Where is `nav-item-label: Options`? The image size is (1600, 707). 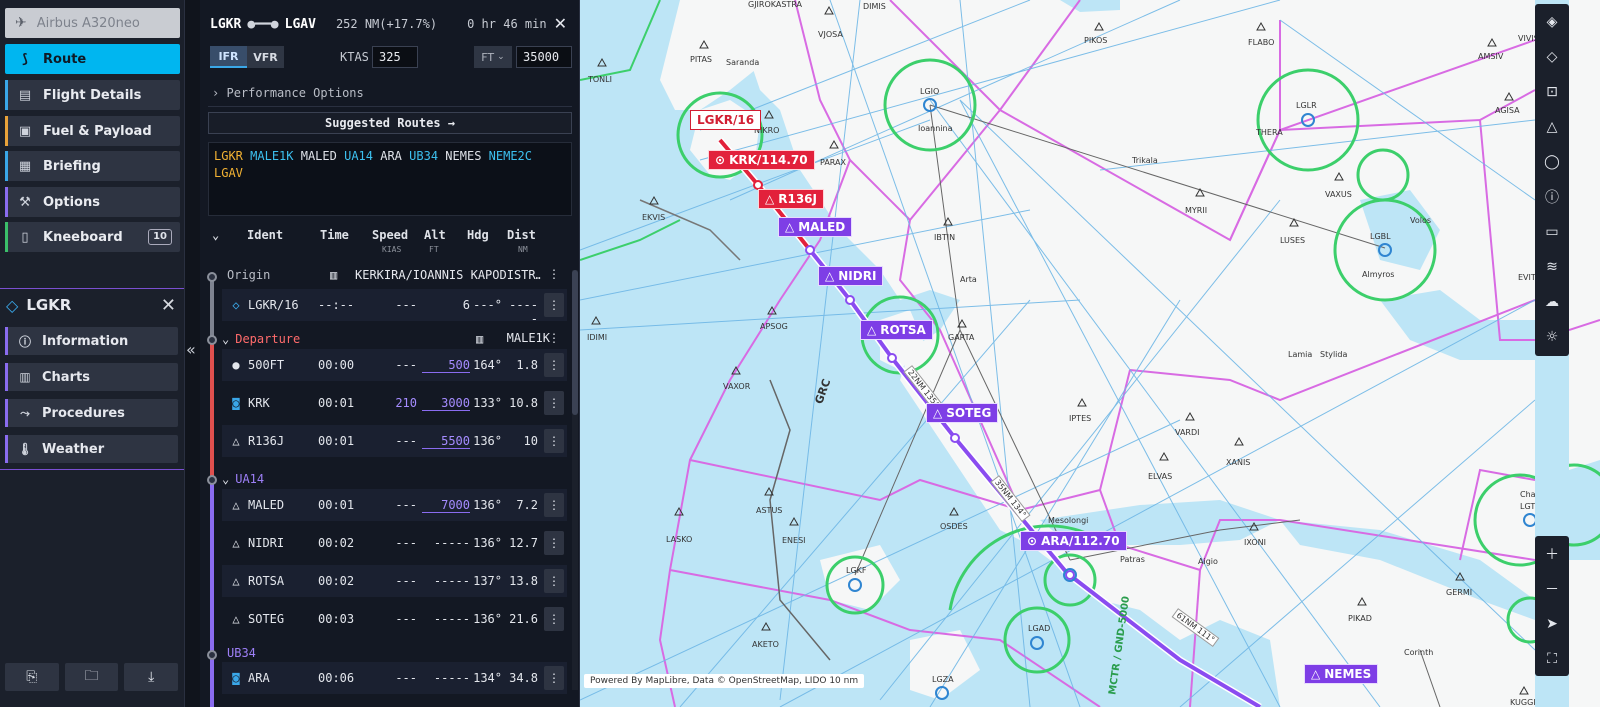
nav-item-label: Options is located at coordinates (71, 202).